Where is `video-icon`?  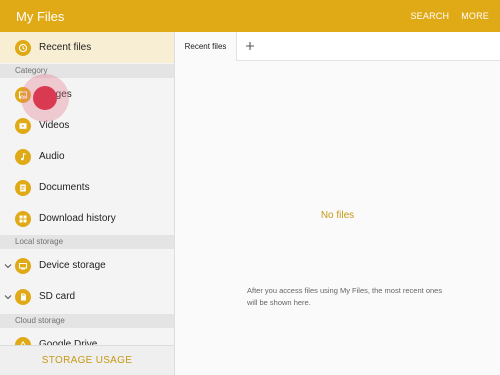
video-icon is located at coordinates (23, 125).